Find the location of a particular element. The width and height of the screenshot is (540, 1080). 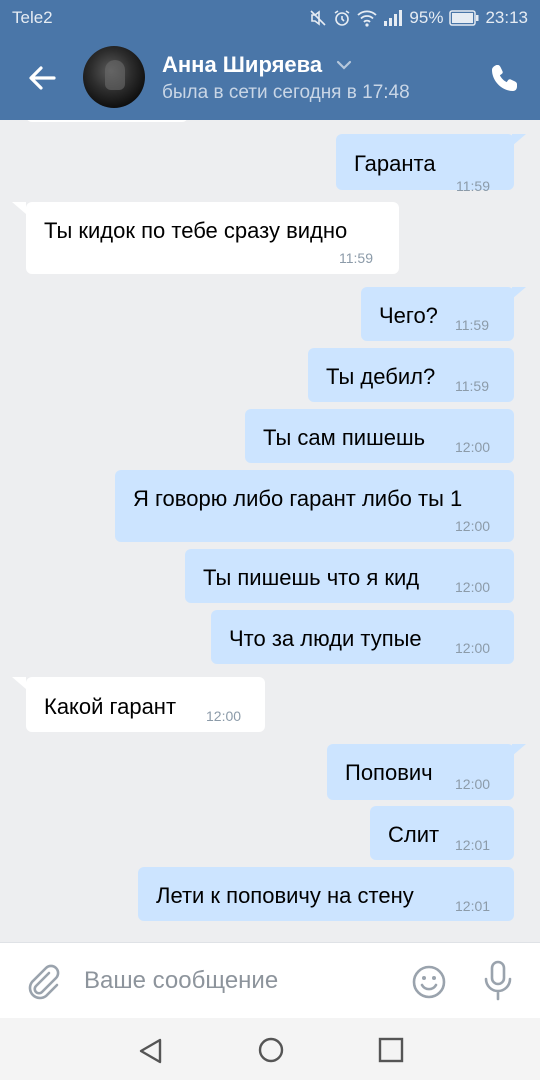

phone-icon is located at coordinates (505, 78).